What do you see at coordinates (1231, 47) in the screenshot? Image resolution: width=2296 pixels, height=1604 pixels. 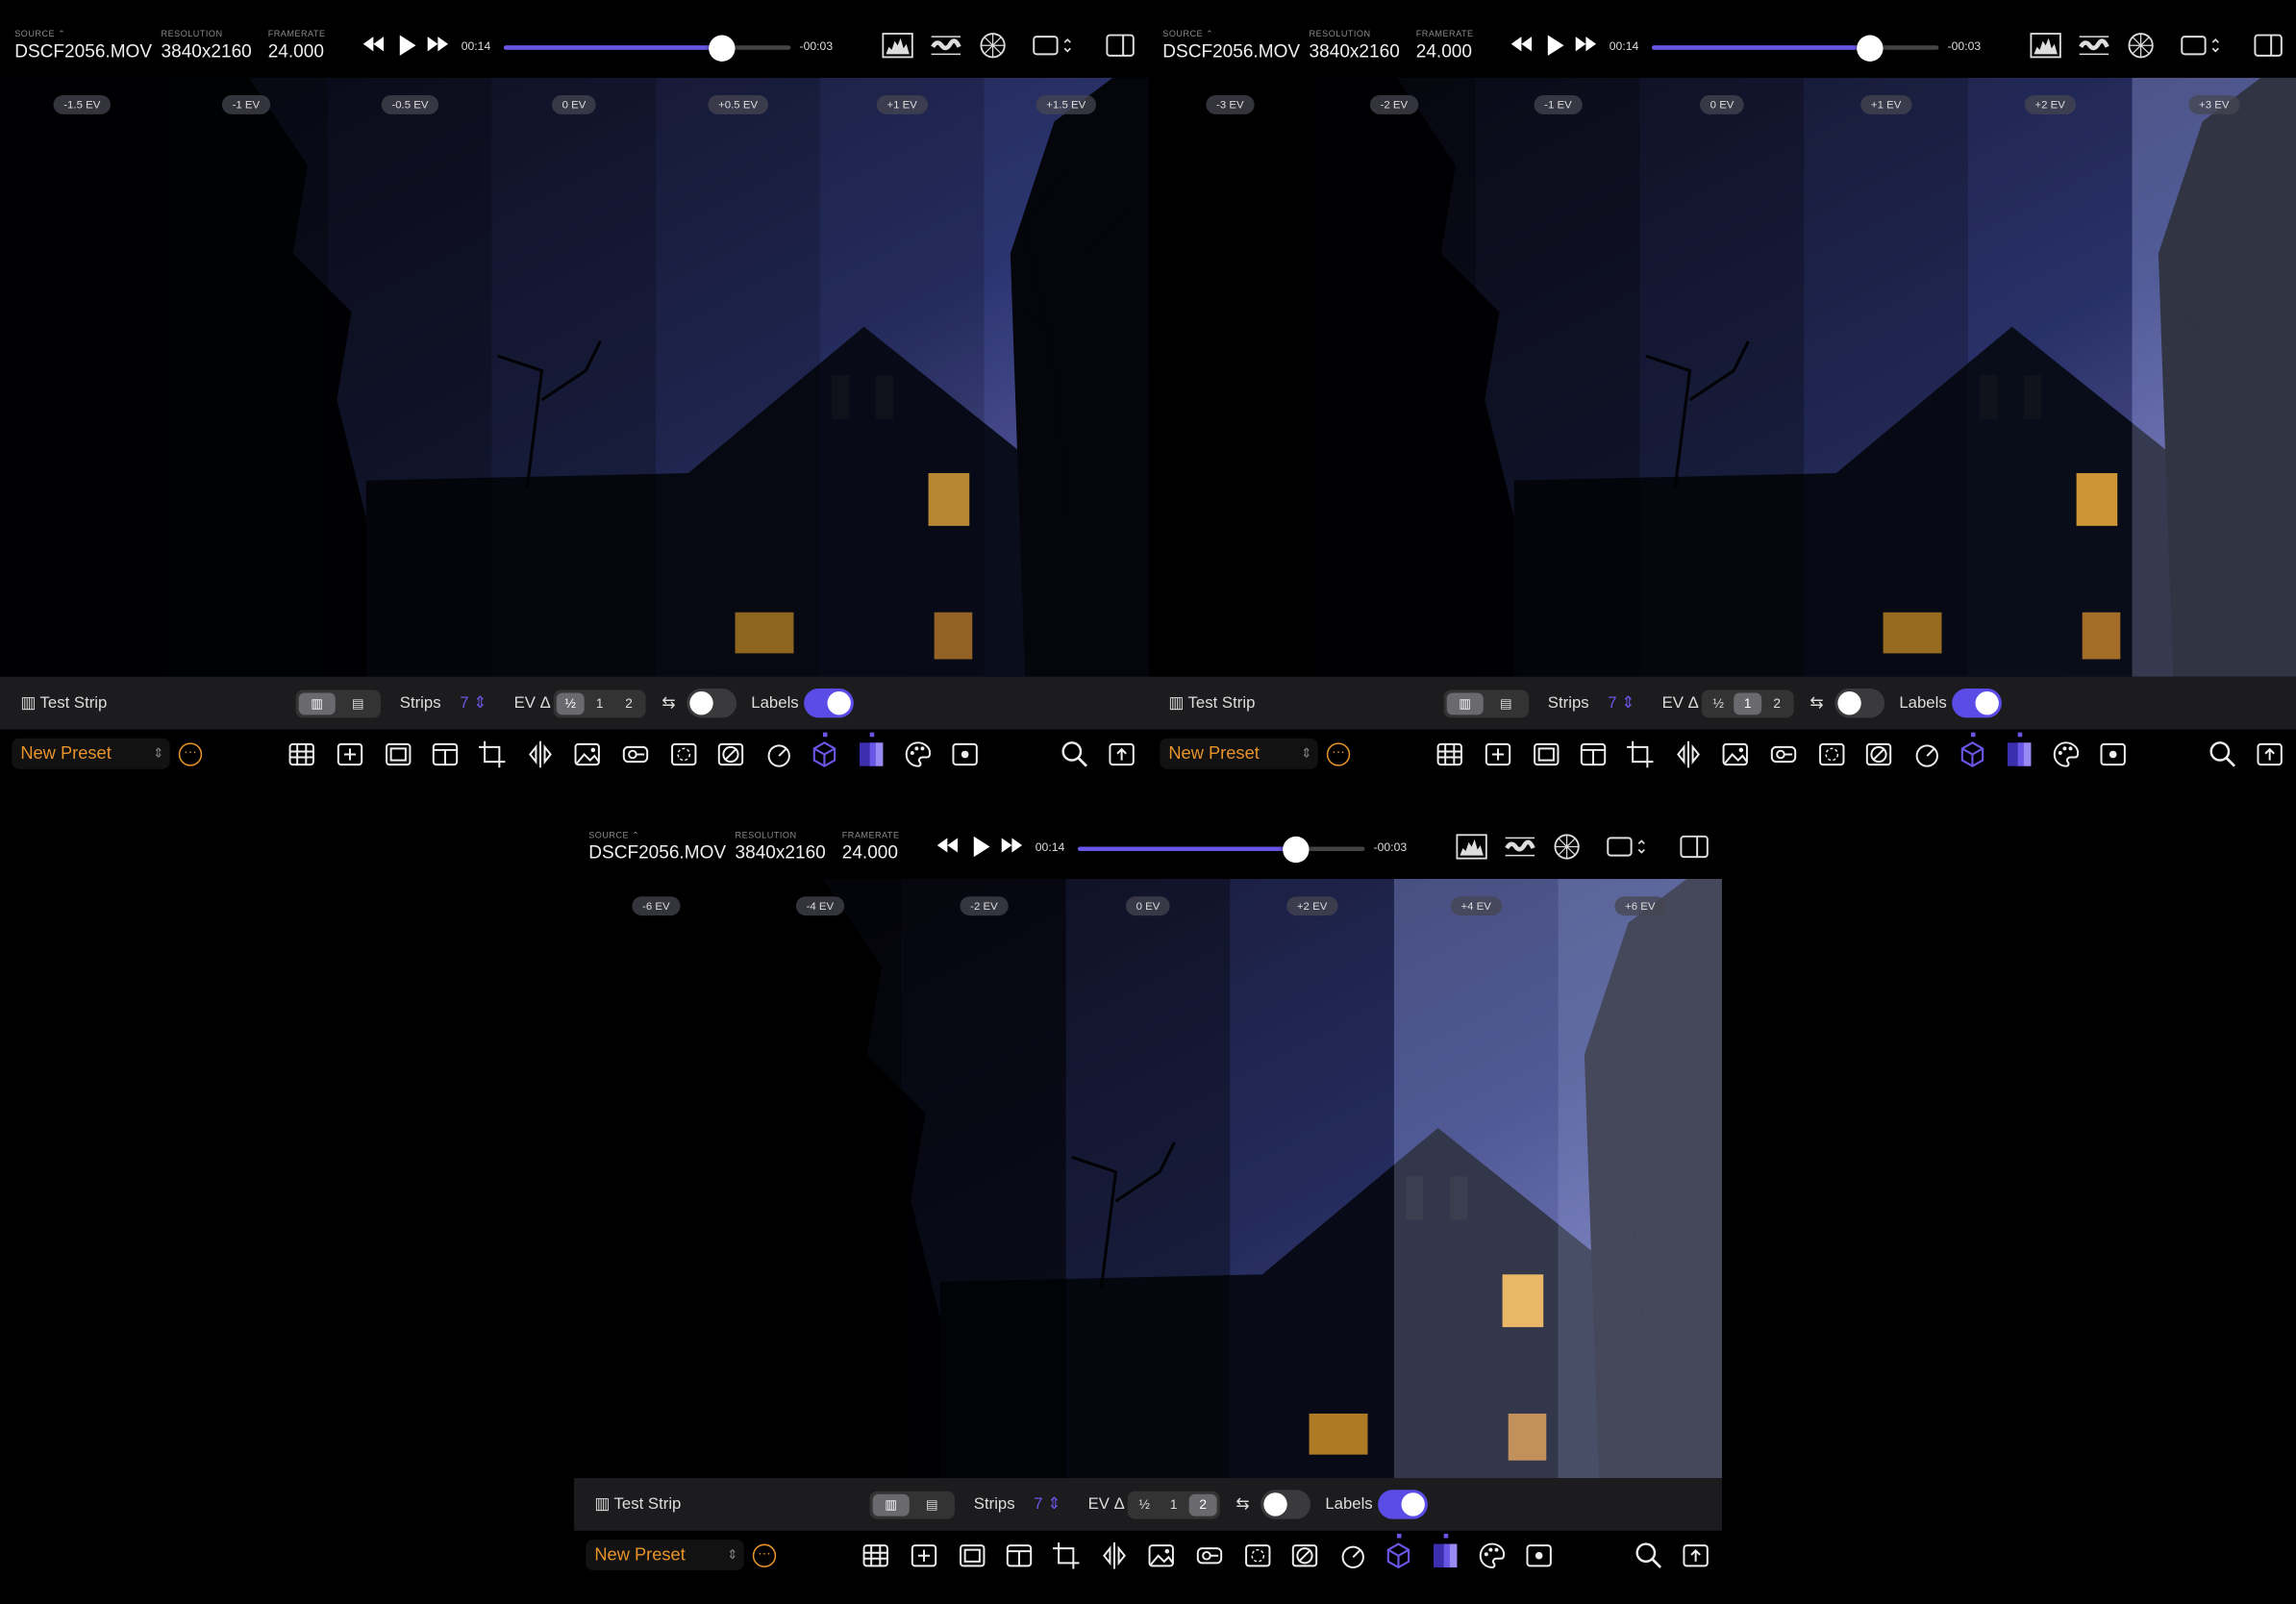 I see `source-meta: SOURCE ⌃ DSCF2056.MOV` at bounding box center [1231, 47].